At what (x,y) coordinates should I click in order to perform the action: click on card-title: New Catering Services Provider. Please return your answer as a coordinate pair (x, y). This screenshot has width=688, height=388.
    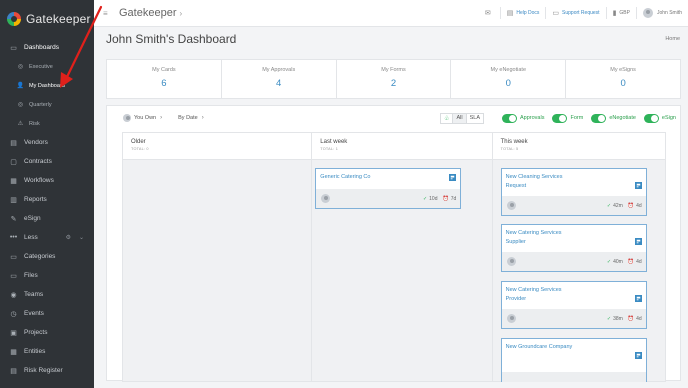
    Looking at the image, I should click on (540, 295).